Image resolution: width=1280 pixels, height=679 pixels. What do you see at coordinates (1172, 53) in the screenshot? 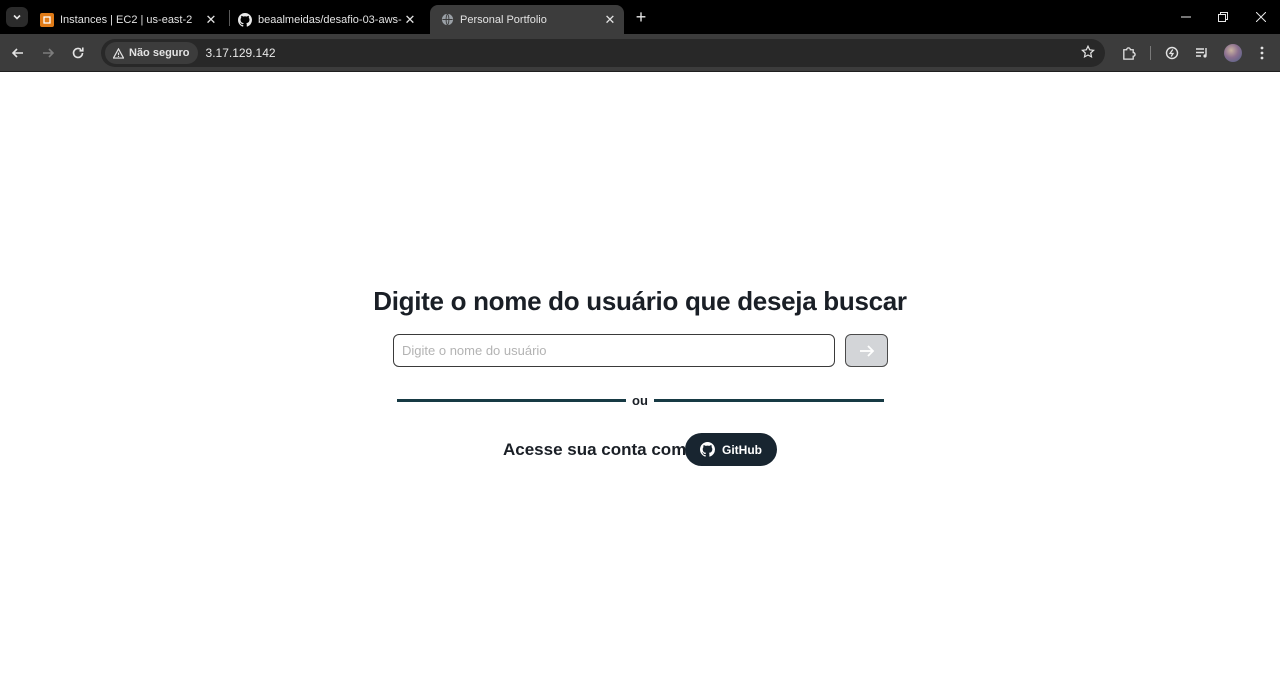
I see `performance-icon` at bounding box center [1172, 53].